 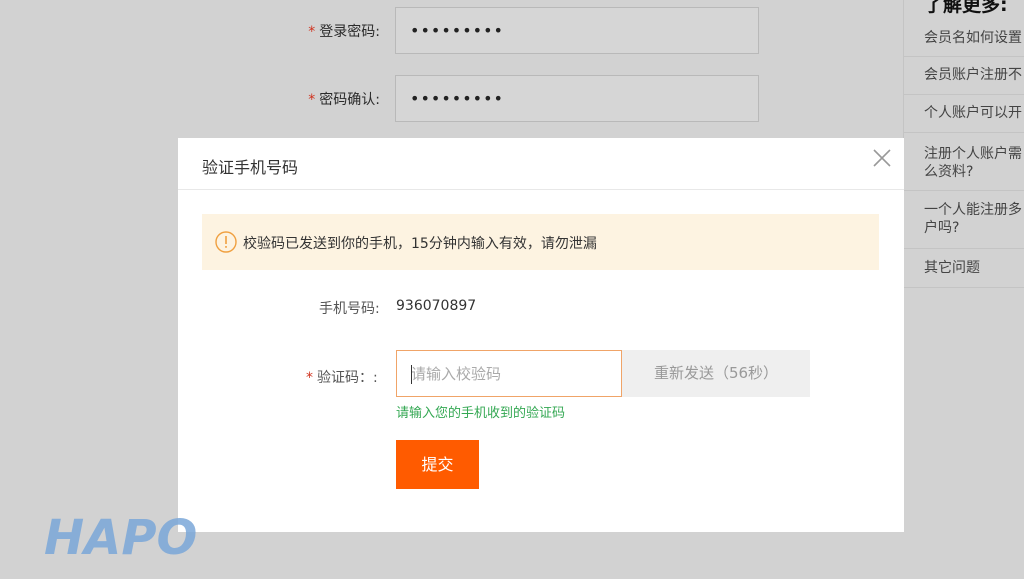 What do you see at coordinates (966, 8) in the screenshot?
I see `help-panel-title: 了解更多:` at bounding box center [966, 8].